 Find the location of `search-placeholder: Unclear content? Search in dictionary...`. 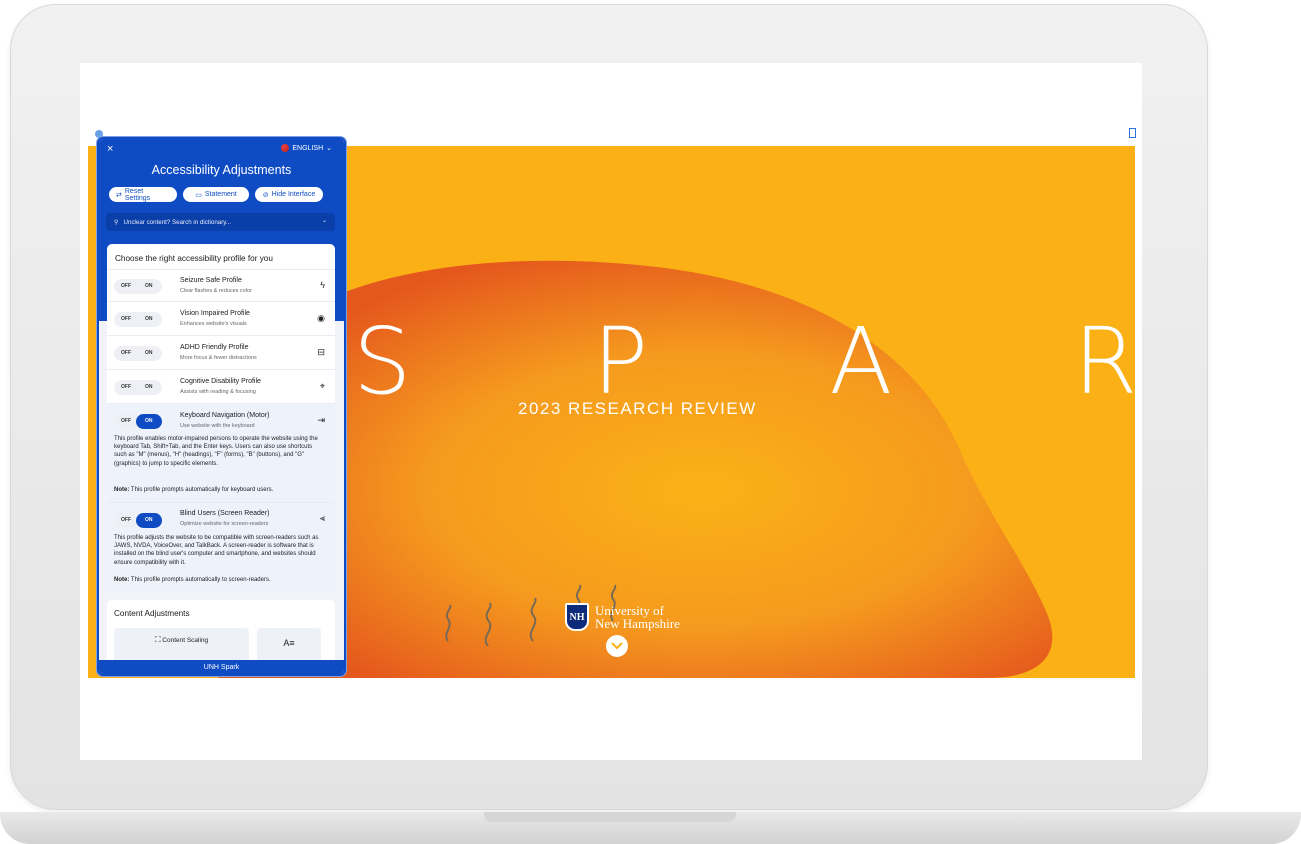

search-placeholder: Unclear content? Search in dictionary... is located at coordinates (177, 222).